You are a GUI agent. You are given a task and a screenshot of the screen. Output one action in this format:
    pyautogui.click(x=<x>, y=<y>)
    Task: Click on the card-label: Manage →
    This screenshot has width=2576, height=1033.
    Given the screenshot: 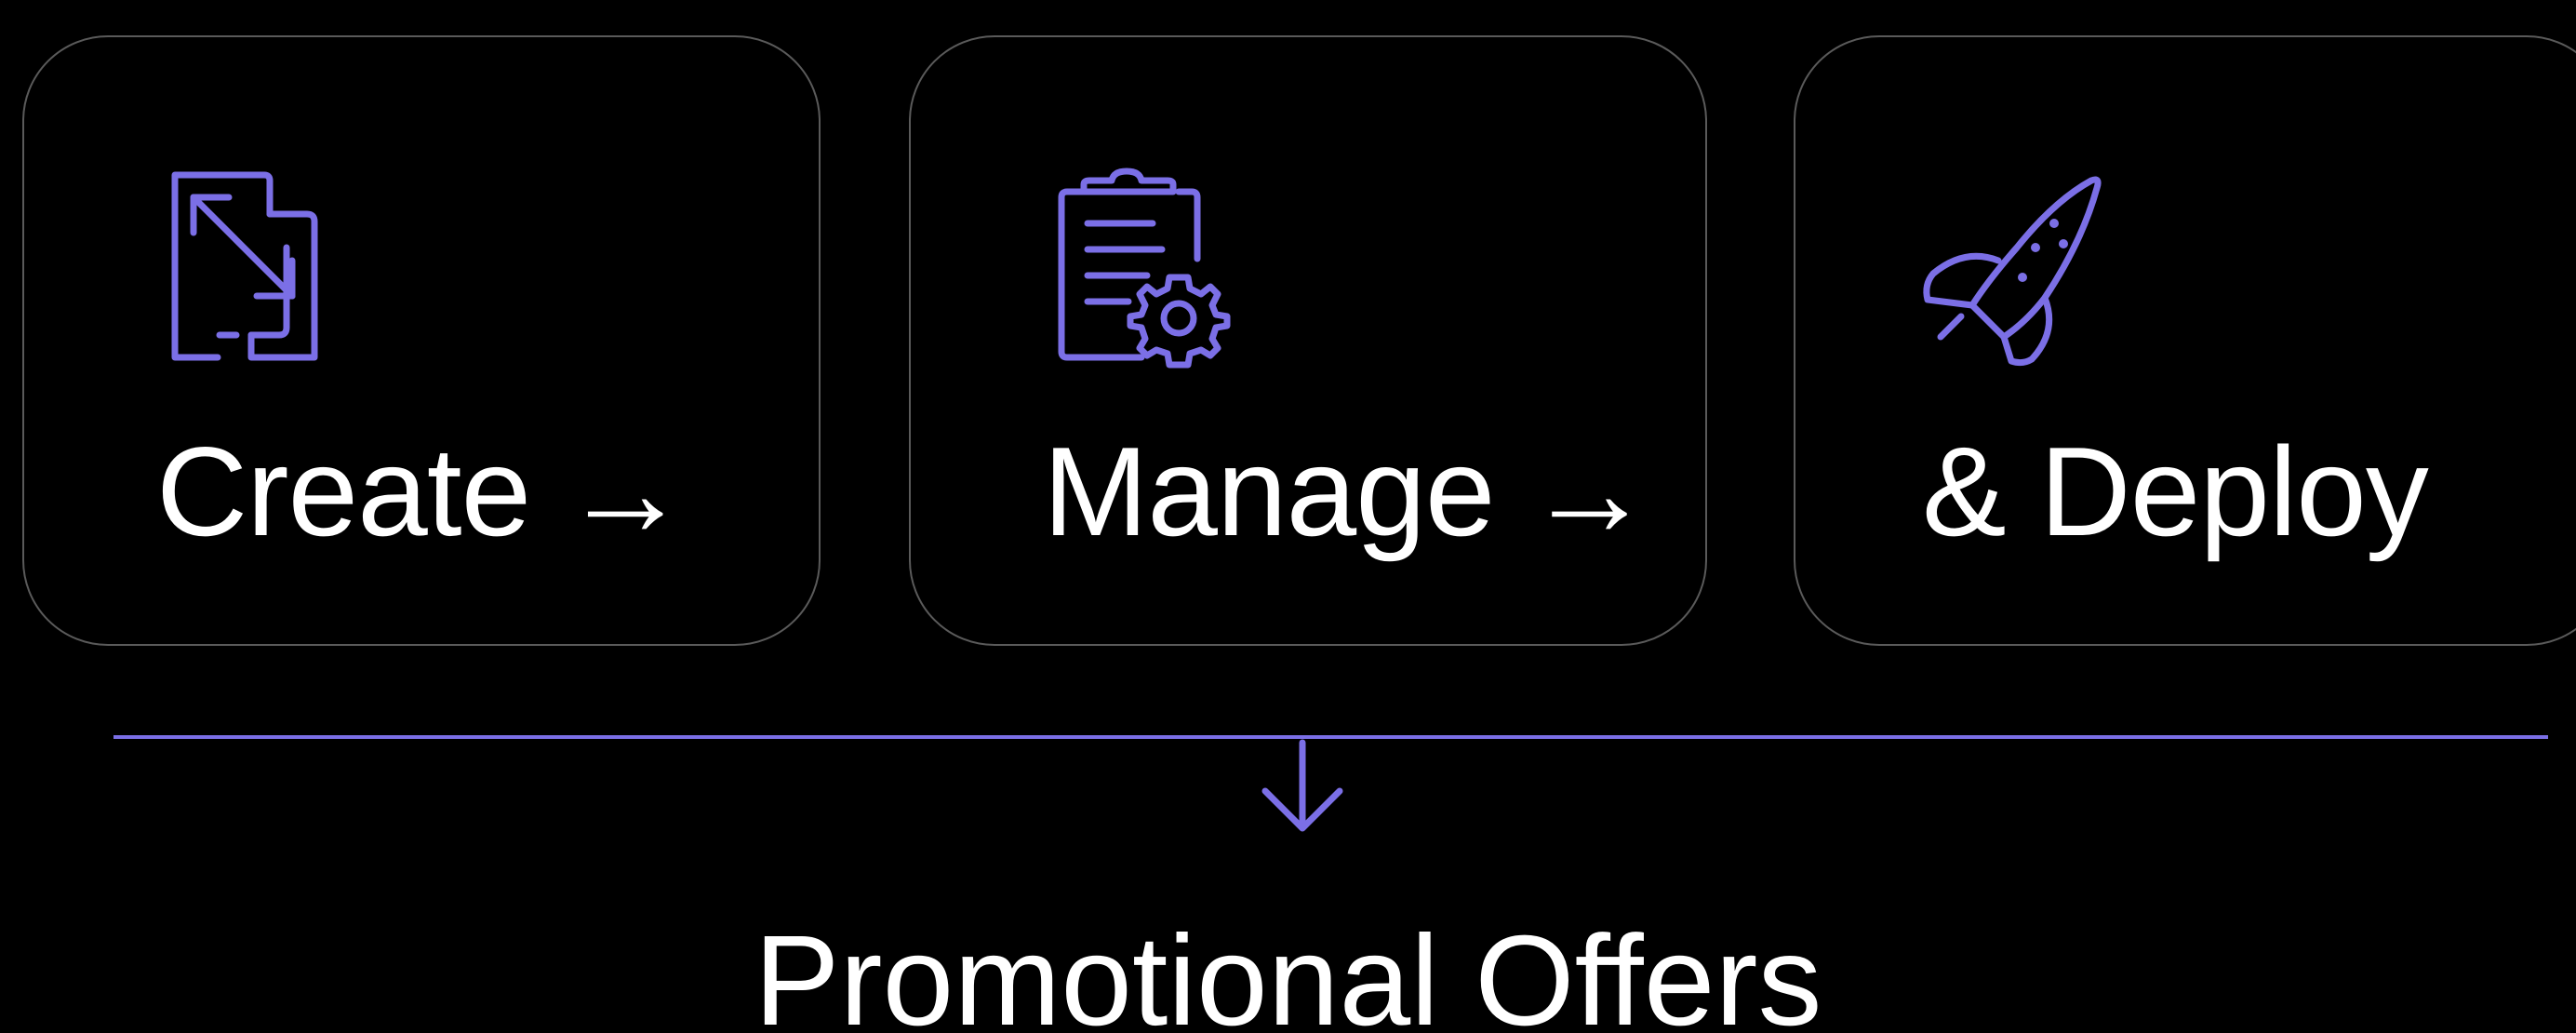 What is the action you would take?
    pyautogui.click(x=1347, y=491)
    